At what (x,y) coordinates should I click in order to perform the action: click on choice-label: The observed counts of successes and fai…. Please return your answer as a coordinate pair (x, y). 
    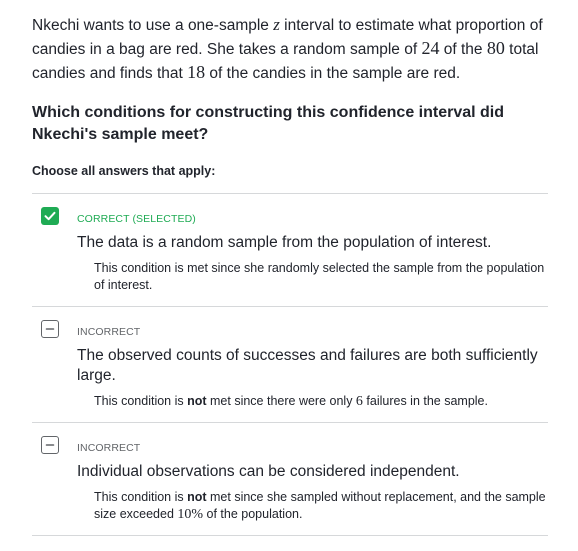
    Looking at the image, I should click on (307, 365).